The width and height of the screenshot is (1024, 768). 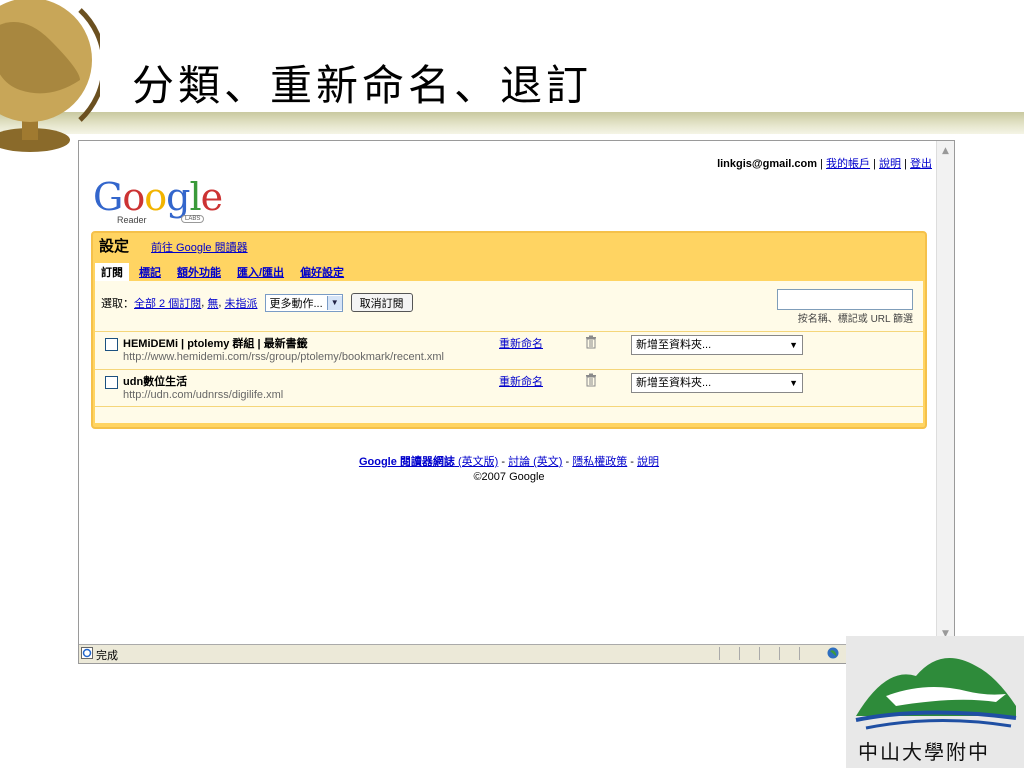 I want to click on reader-blog-link: Google 閱讀器網誌 (英文版), so click(x=428, y=462).